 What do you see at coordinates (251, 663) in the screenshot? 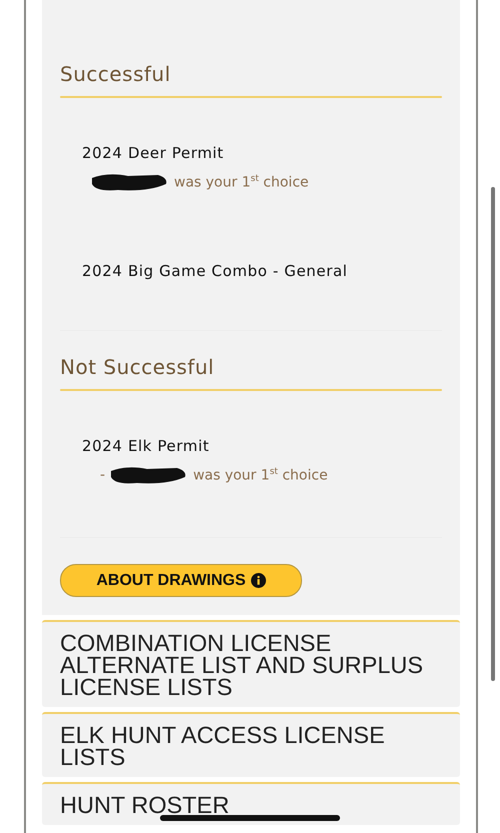
I see `license-list-card: COMBINATION LICENSE ALTERNATE LIST AND SURPLUS LICENSE LISTS` at bounding box center [251, 663].